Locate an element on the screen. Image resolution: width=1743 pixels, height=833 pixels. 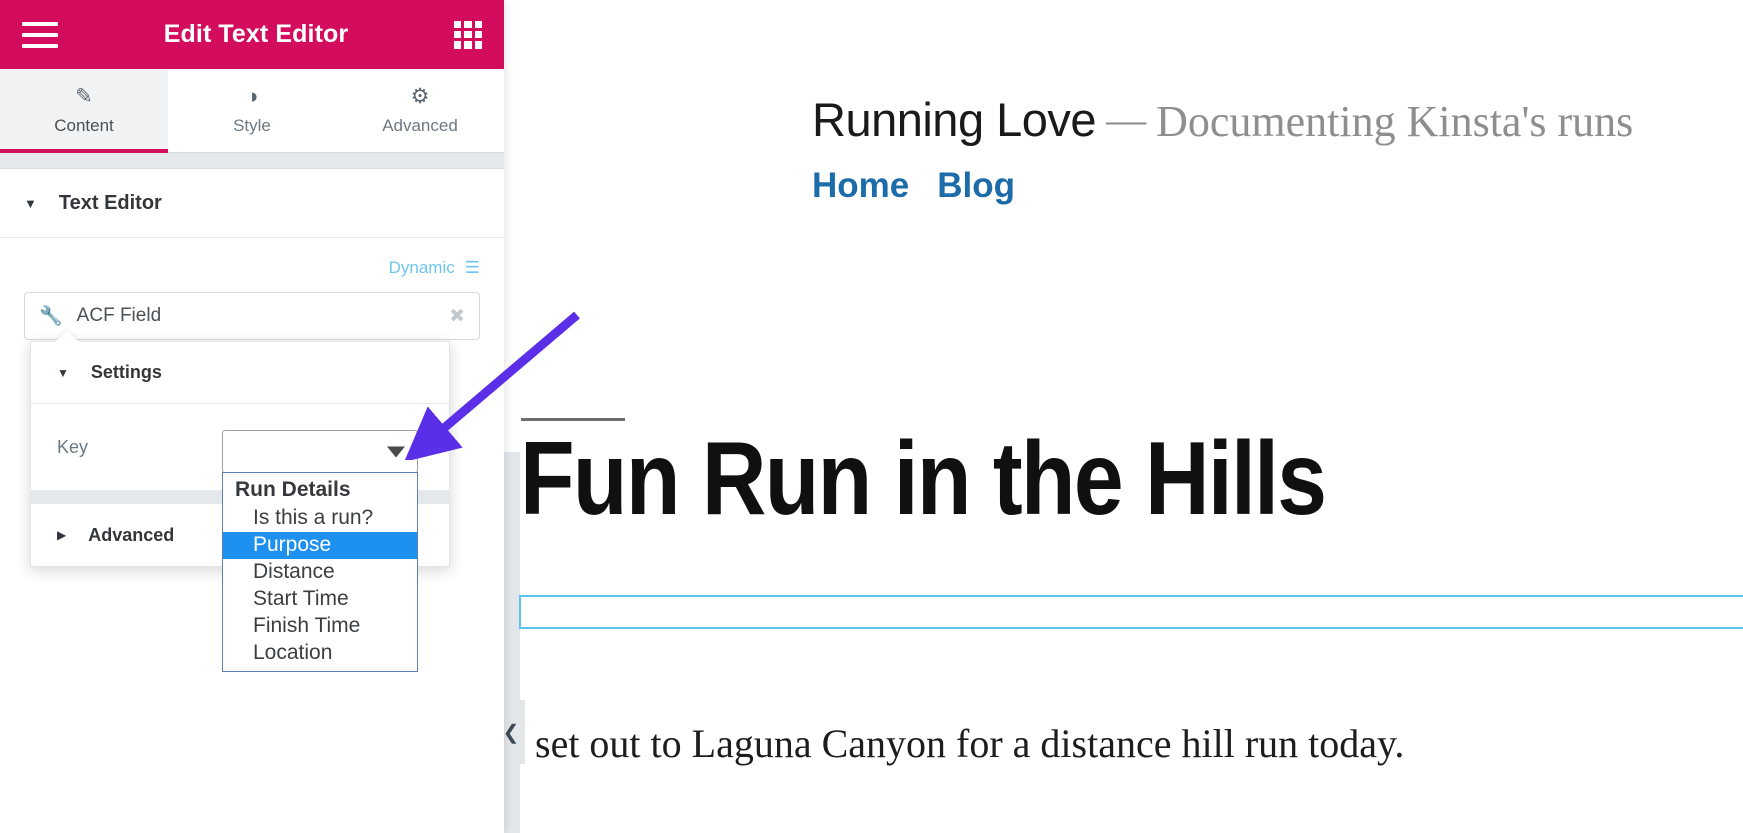
section-text-editor: ▼ Text Editor is located at coordinates (252, 203).